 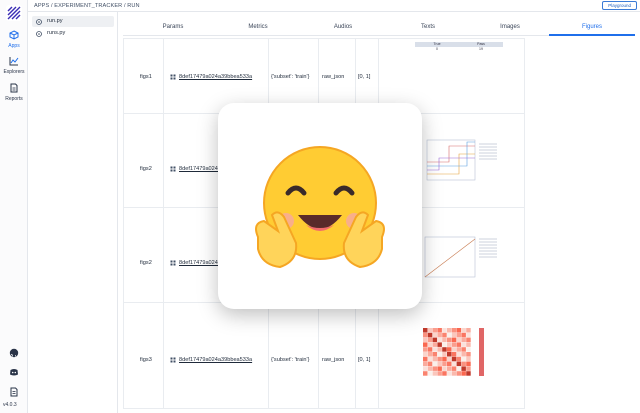 I want to click on figure-table-thumbnail: True Pass 0 19, so click(x=459, y=48).